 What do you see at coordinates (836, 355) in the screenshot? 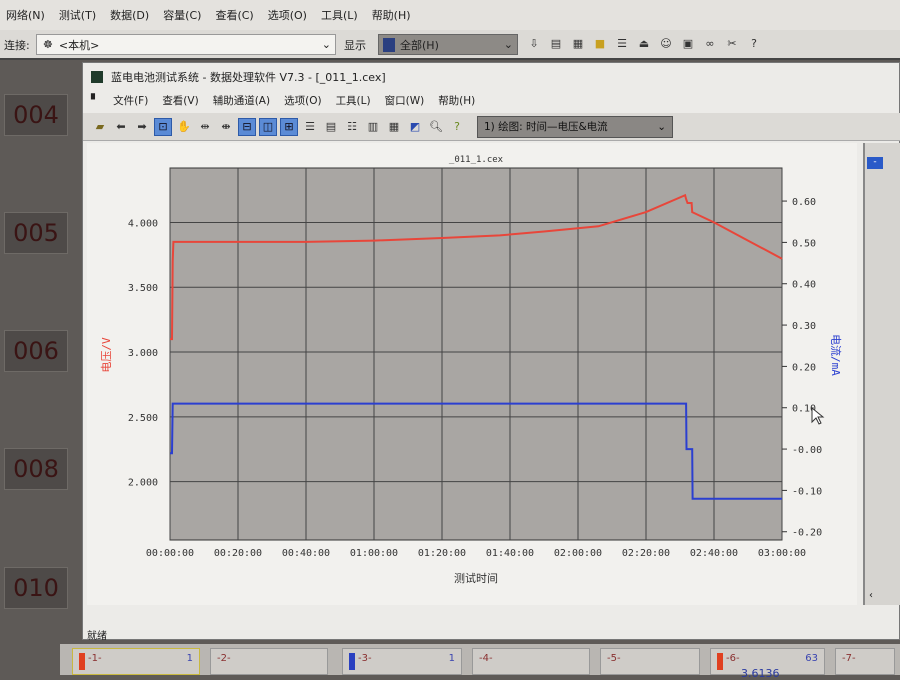
I see `y2-axis-label: 电流/mA` at bounding box center [836, 355].